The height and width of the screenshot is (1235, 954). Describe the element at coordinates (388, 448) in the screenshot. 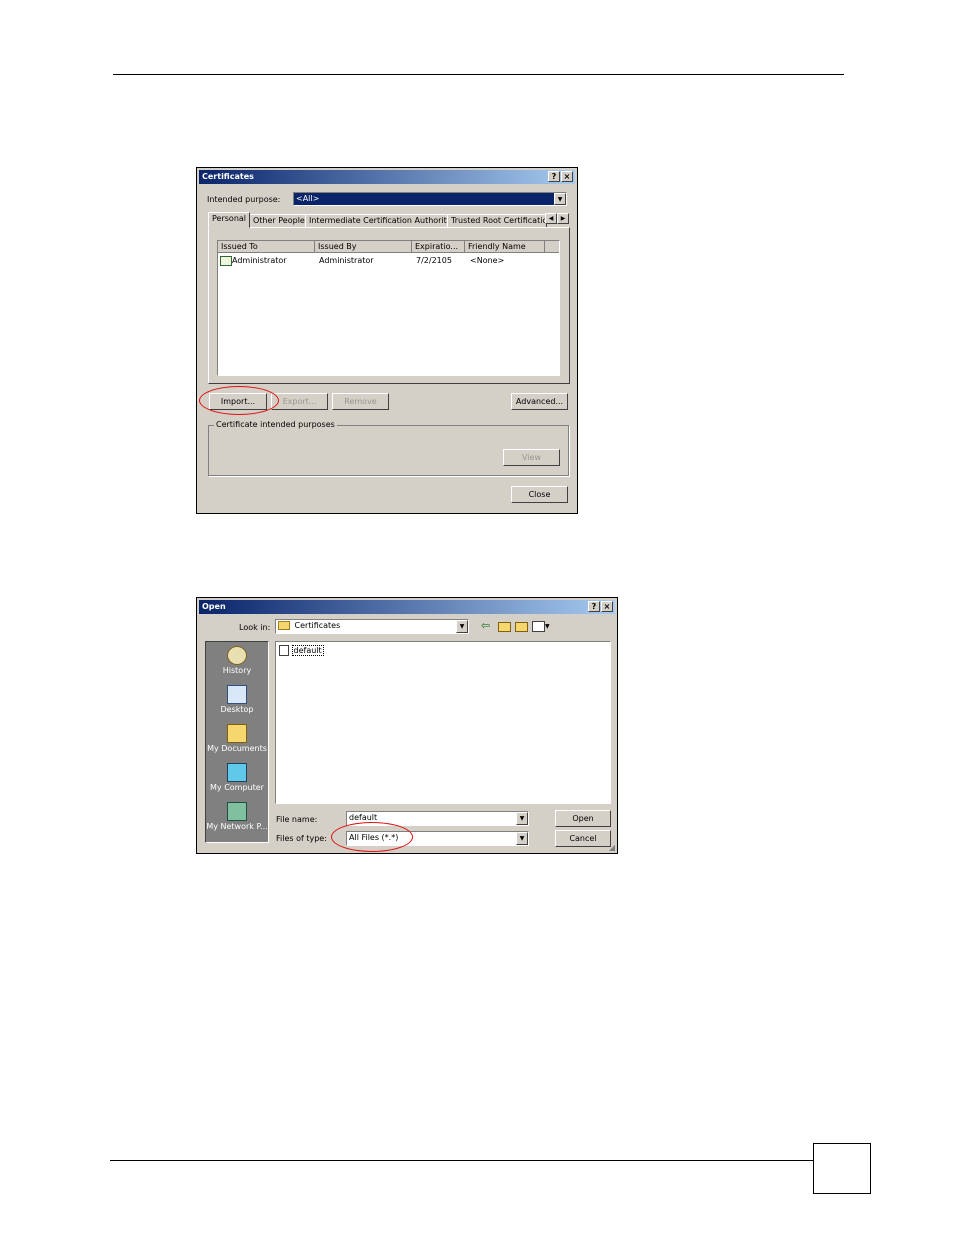

I see `intended-purposes-group: Certificate intended purposes View` at that location.